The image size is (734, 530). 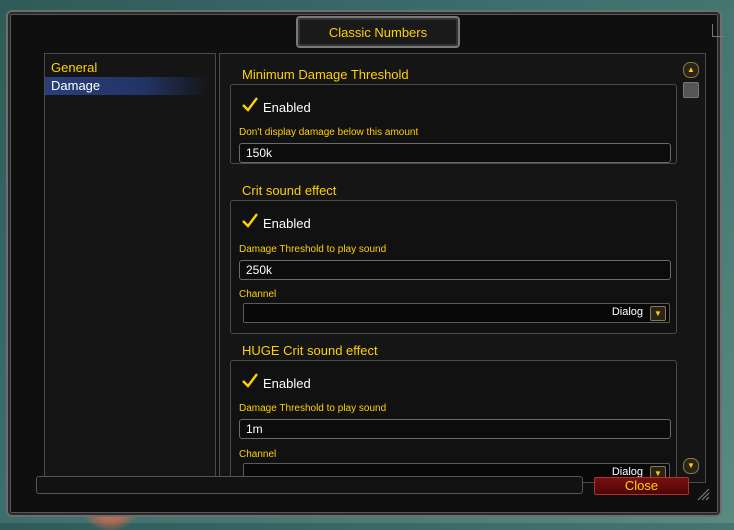 I want to click on corner-decoration, so click(x=718, y=30).